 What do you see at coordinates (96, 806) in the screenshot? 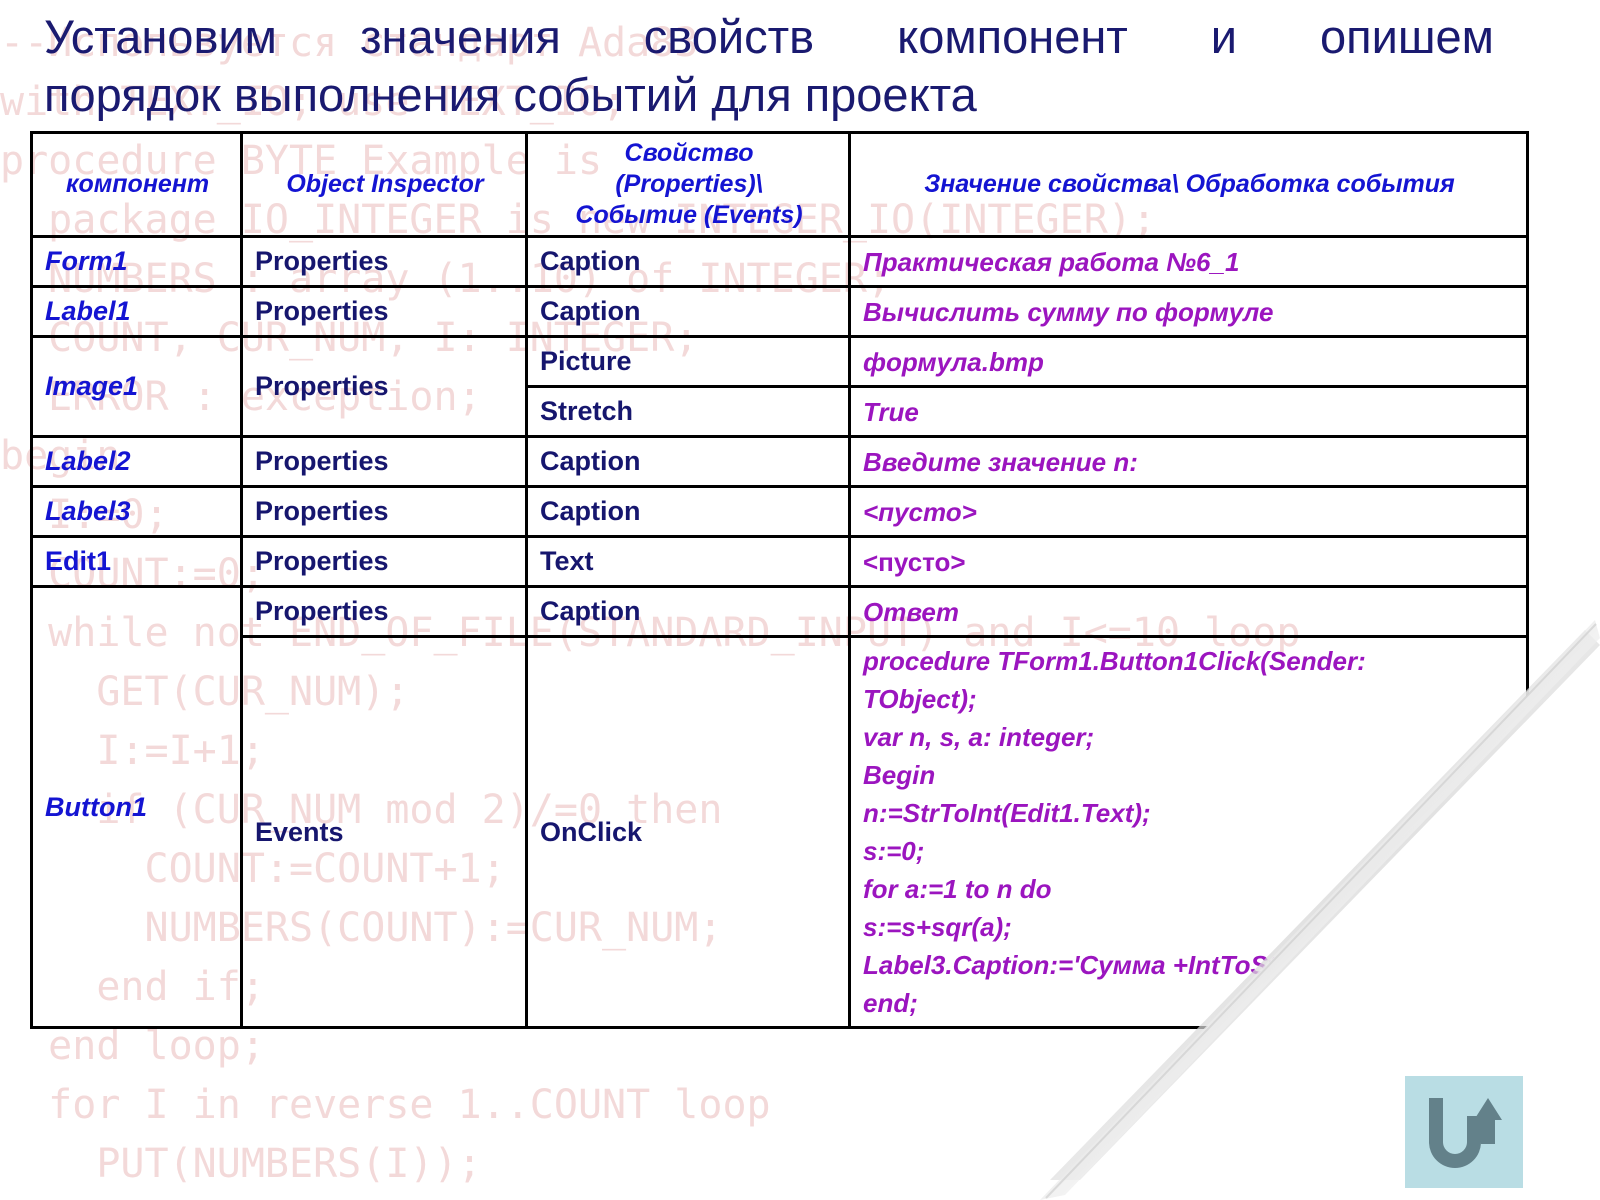
I see `component-name: Button1` at bounding box center [96, 806].